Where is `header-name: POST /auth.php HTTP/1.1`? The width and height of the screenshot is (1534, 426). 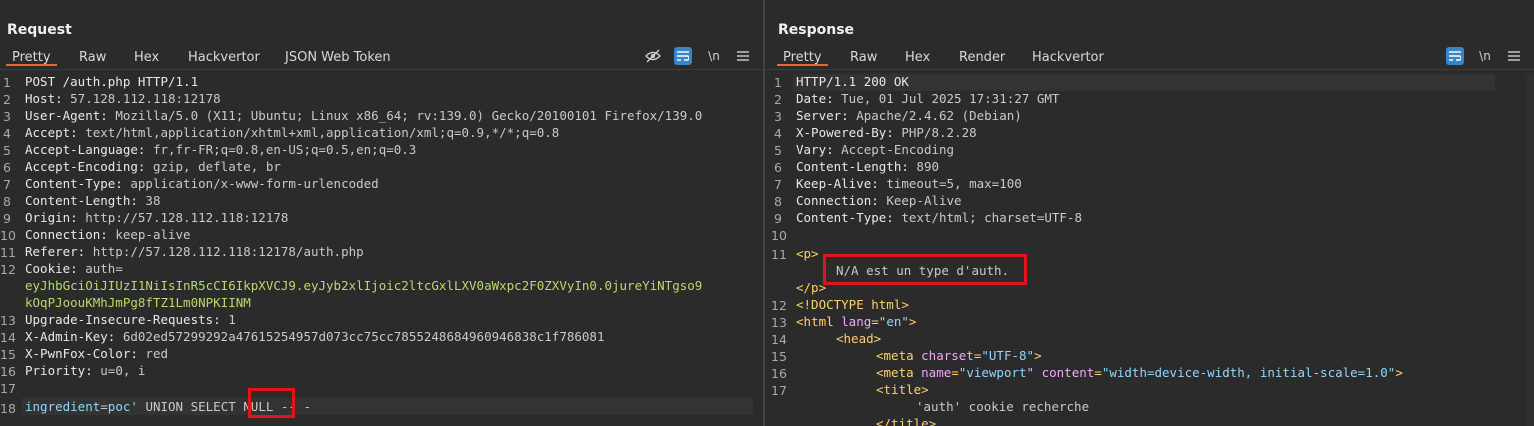 header-name: POST /auth.php HTTP/1.1 is located at coordinates (112, 81).